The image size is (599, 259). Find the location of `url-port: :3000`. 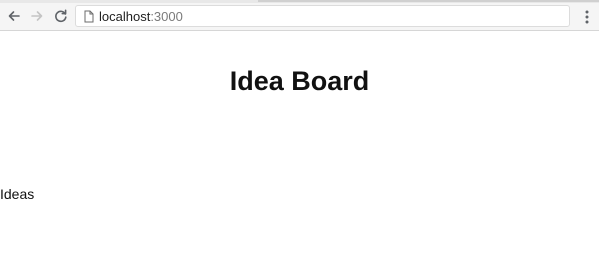

url-port: :3000 is located at coordinates (166, 16).